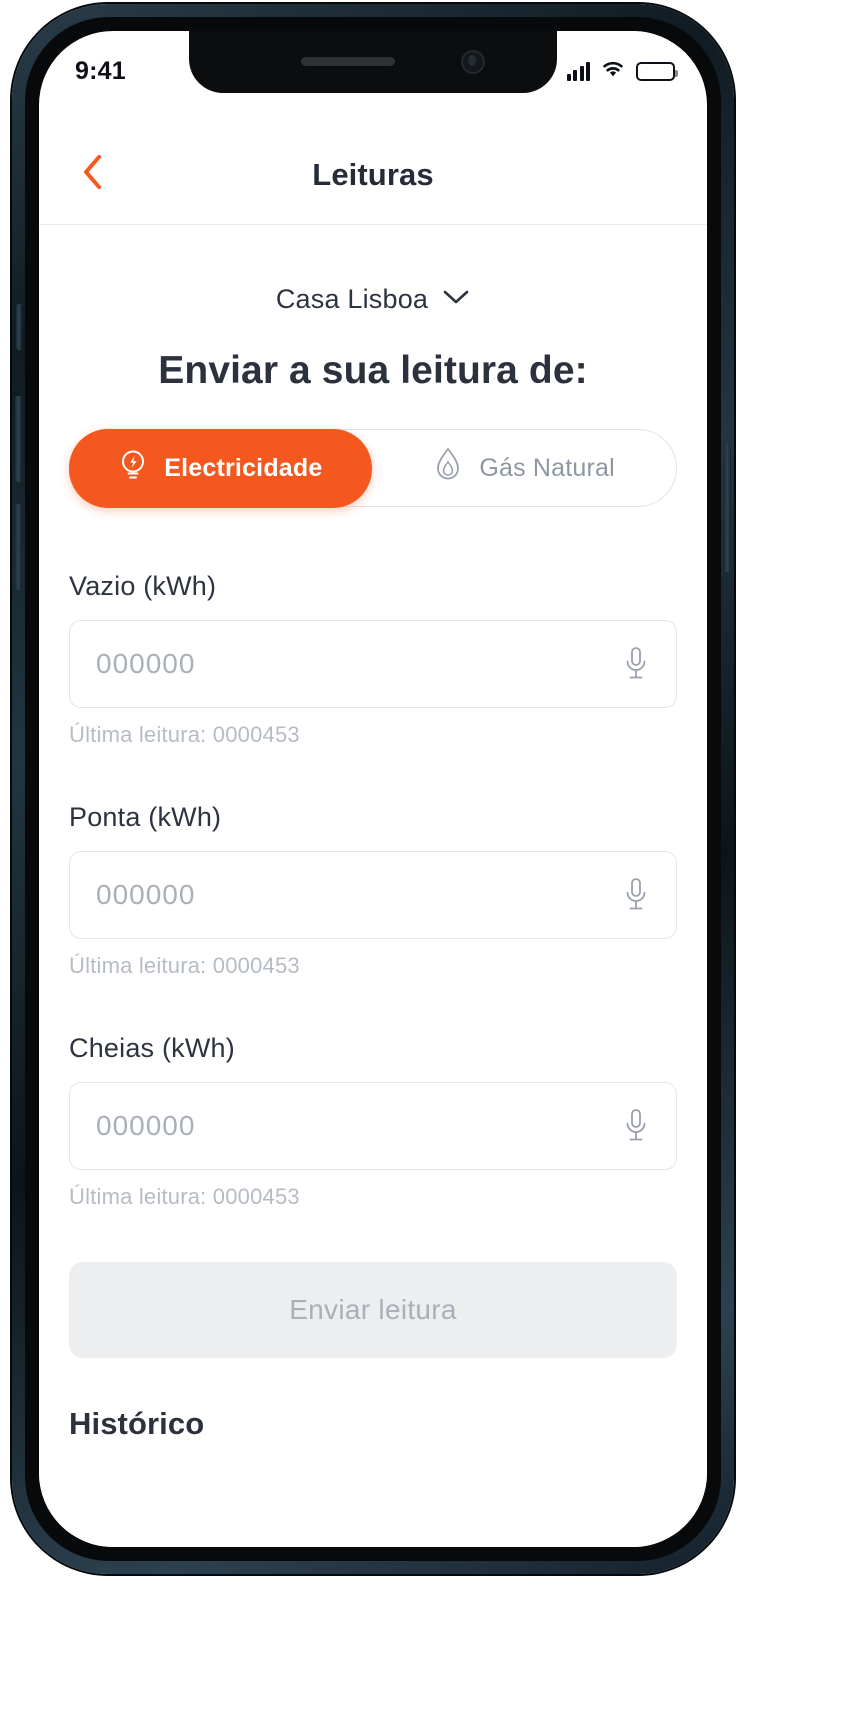 The height and width of the screenshot is (1716, 846). I want to click on silent-switch, so click(19, 327).